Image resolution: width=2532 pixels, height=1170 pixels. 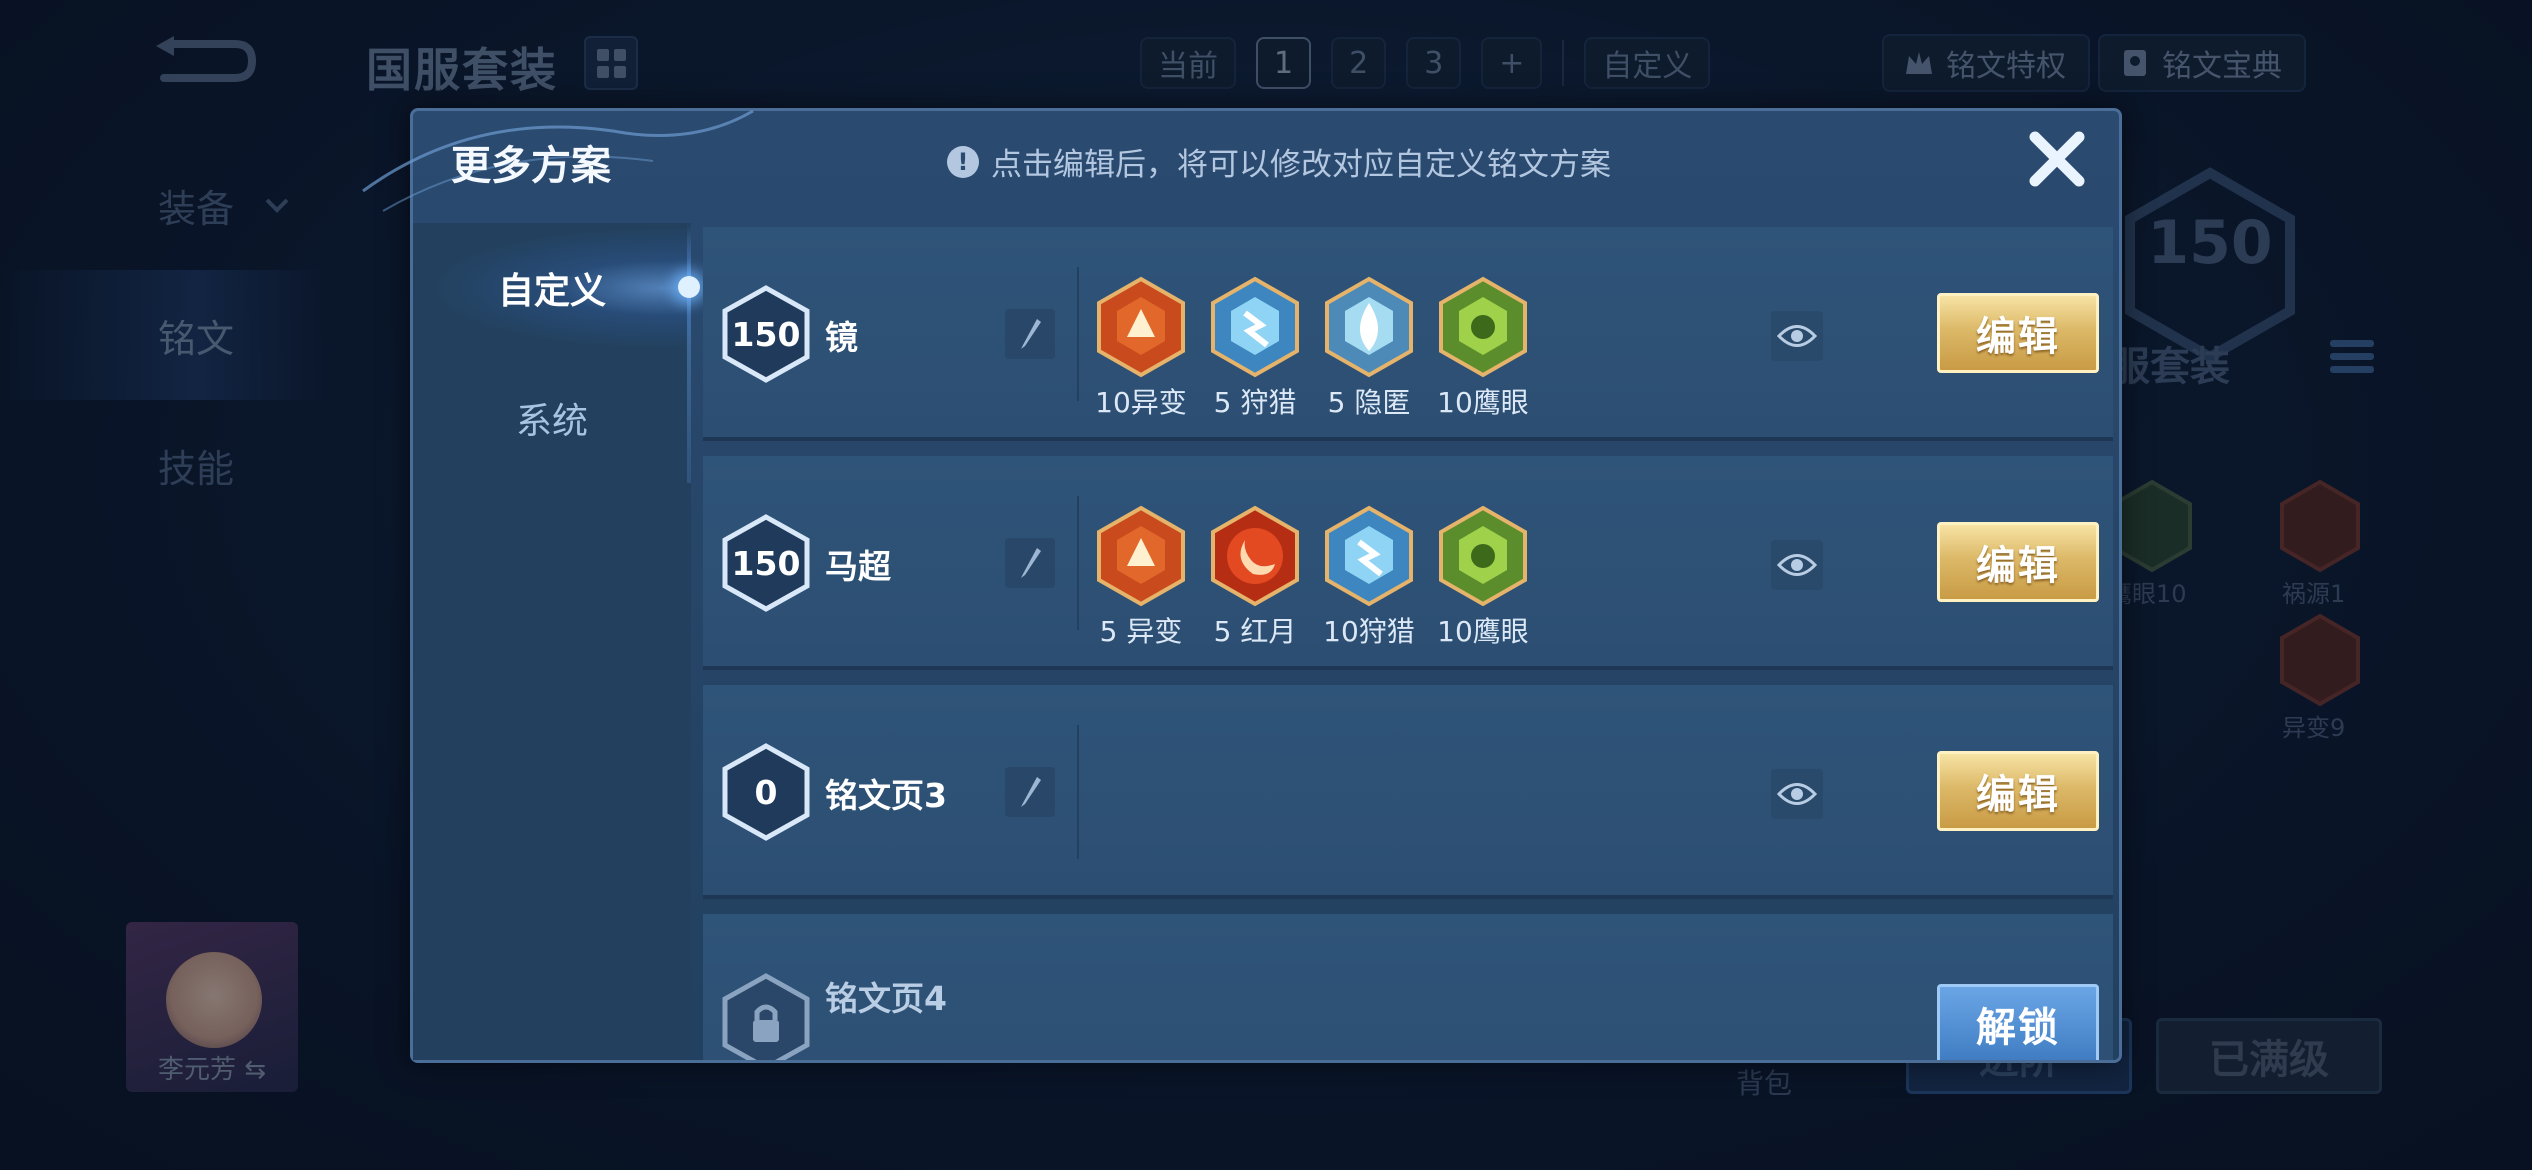 What do you see at coordinates (1359, 63) in the screenshot?
I see `tab-slot-2: 2` at bounding box center [1359, 63].